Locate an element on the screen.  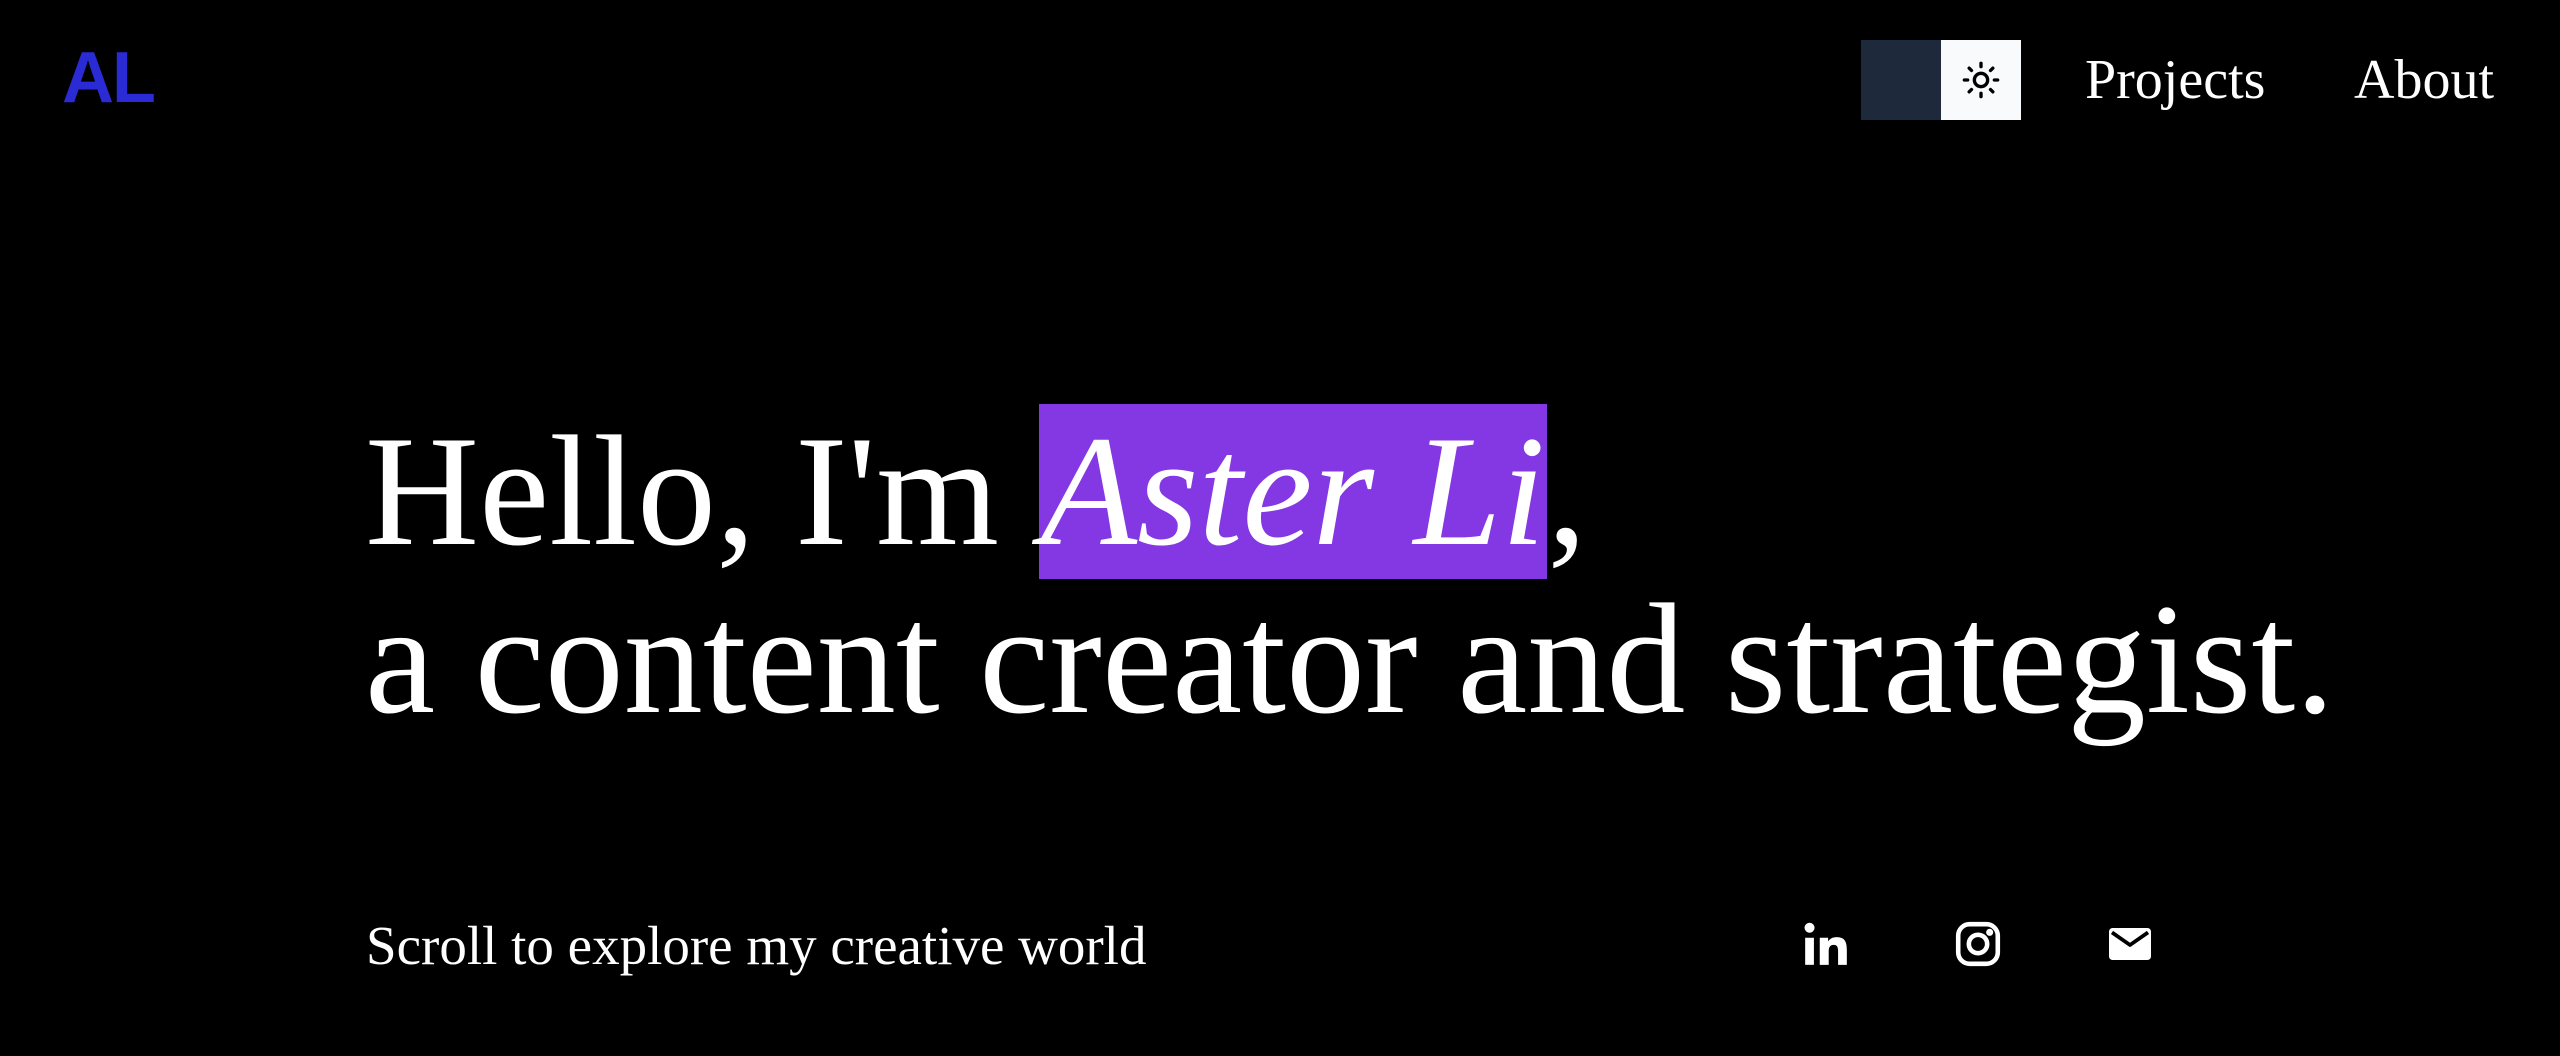
sun-icon is located at coordinates (1981, 80).